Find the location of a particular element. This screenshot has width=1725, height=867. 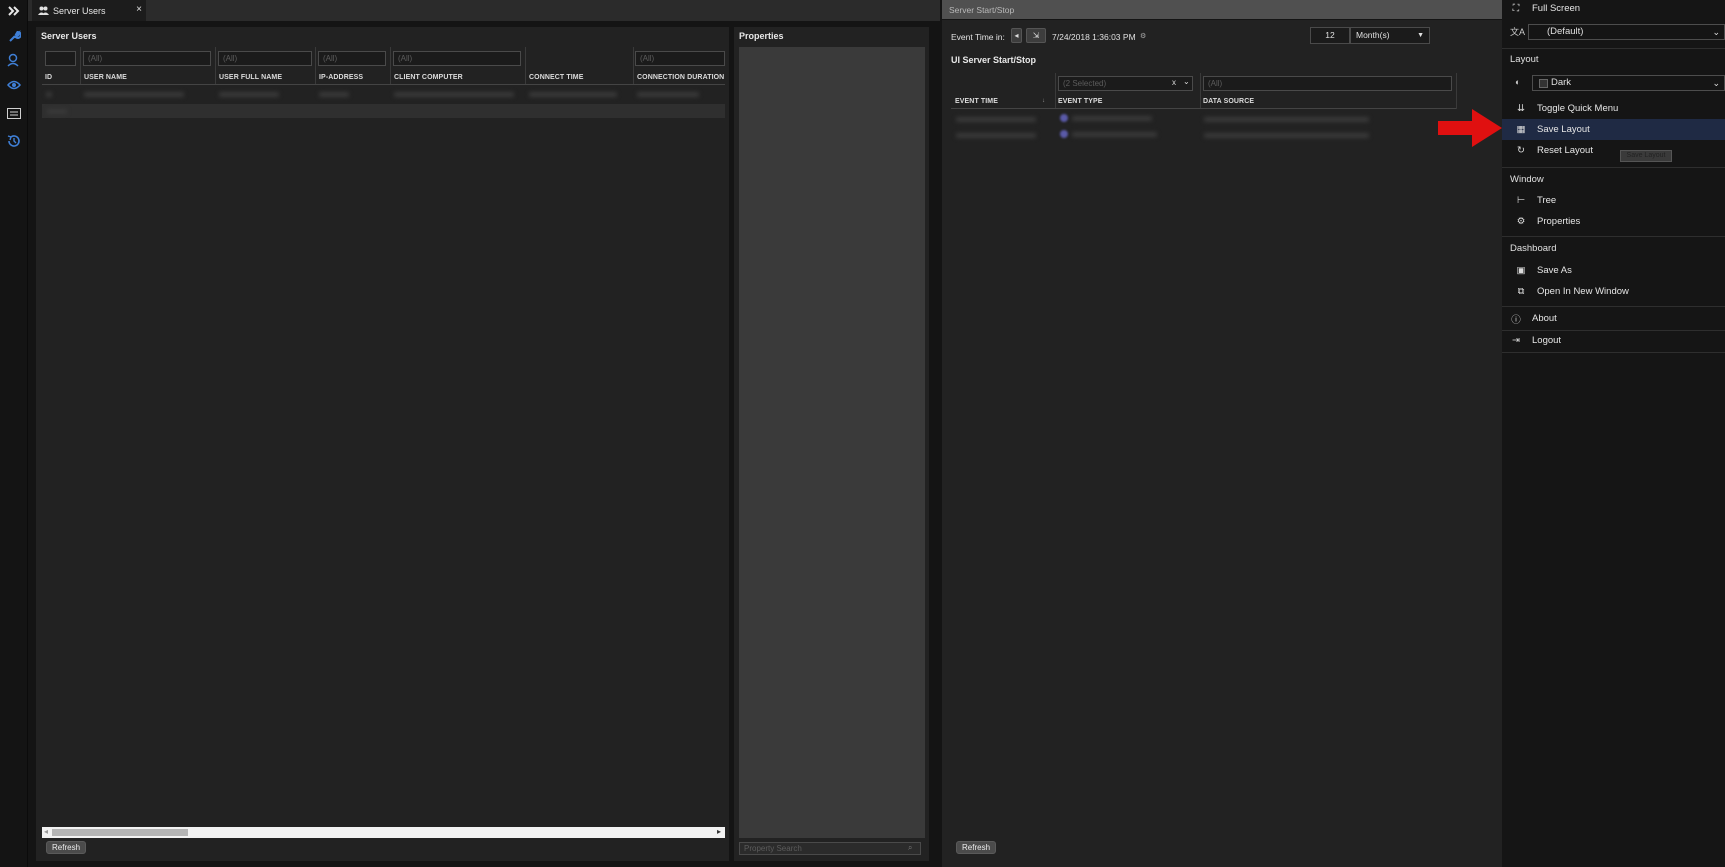

filter-user-full-name: (All) is located at coordinates (265, 58).